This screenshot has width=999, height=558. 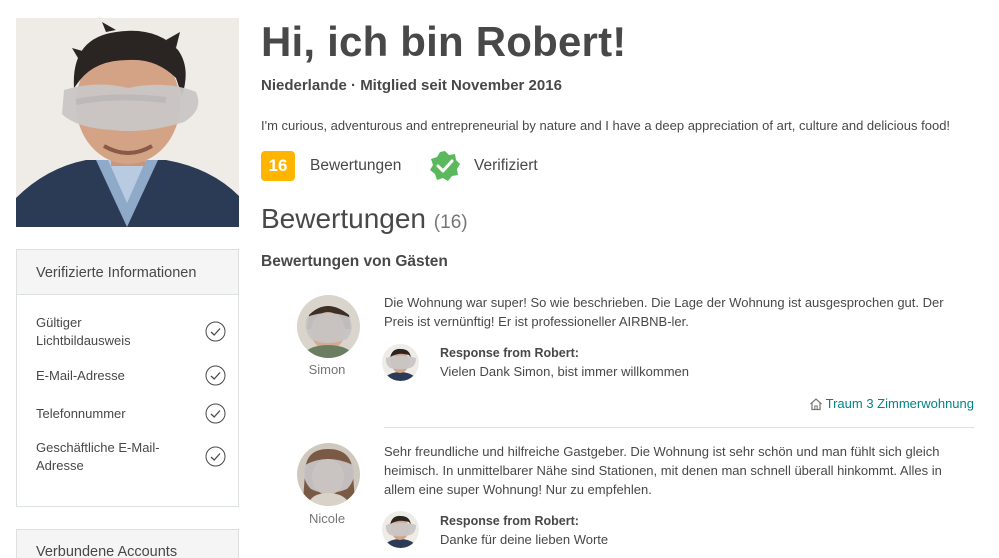 What do you see at coordinates (80, 375) in the screenshot?
I see `verified-item-label: E-Mail-Adresse` at bounding box center [80, 375].